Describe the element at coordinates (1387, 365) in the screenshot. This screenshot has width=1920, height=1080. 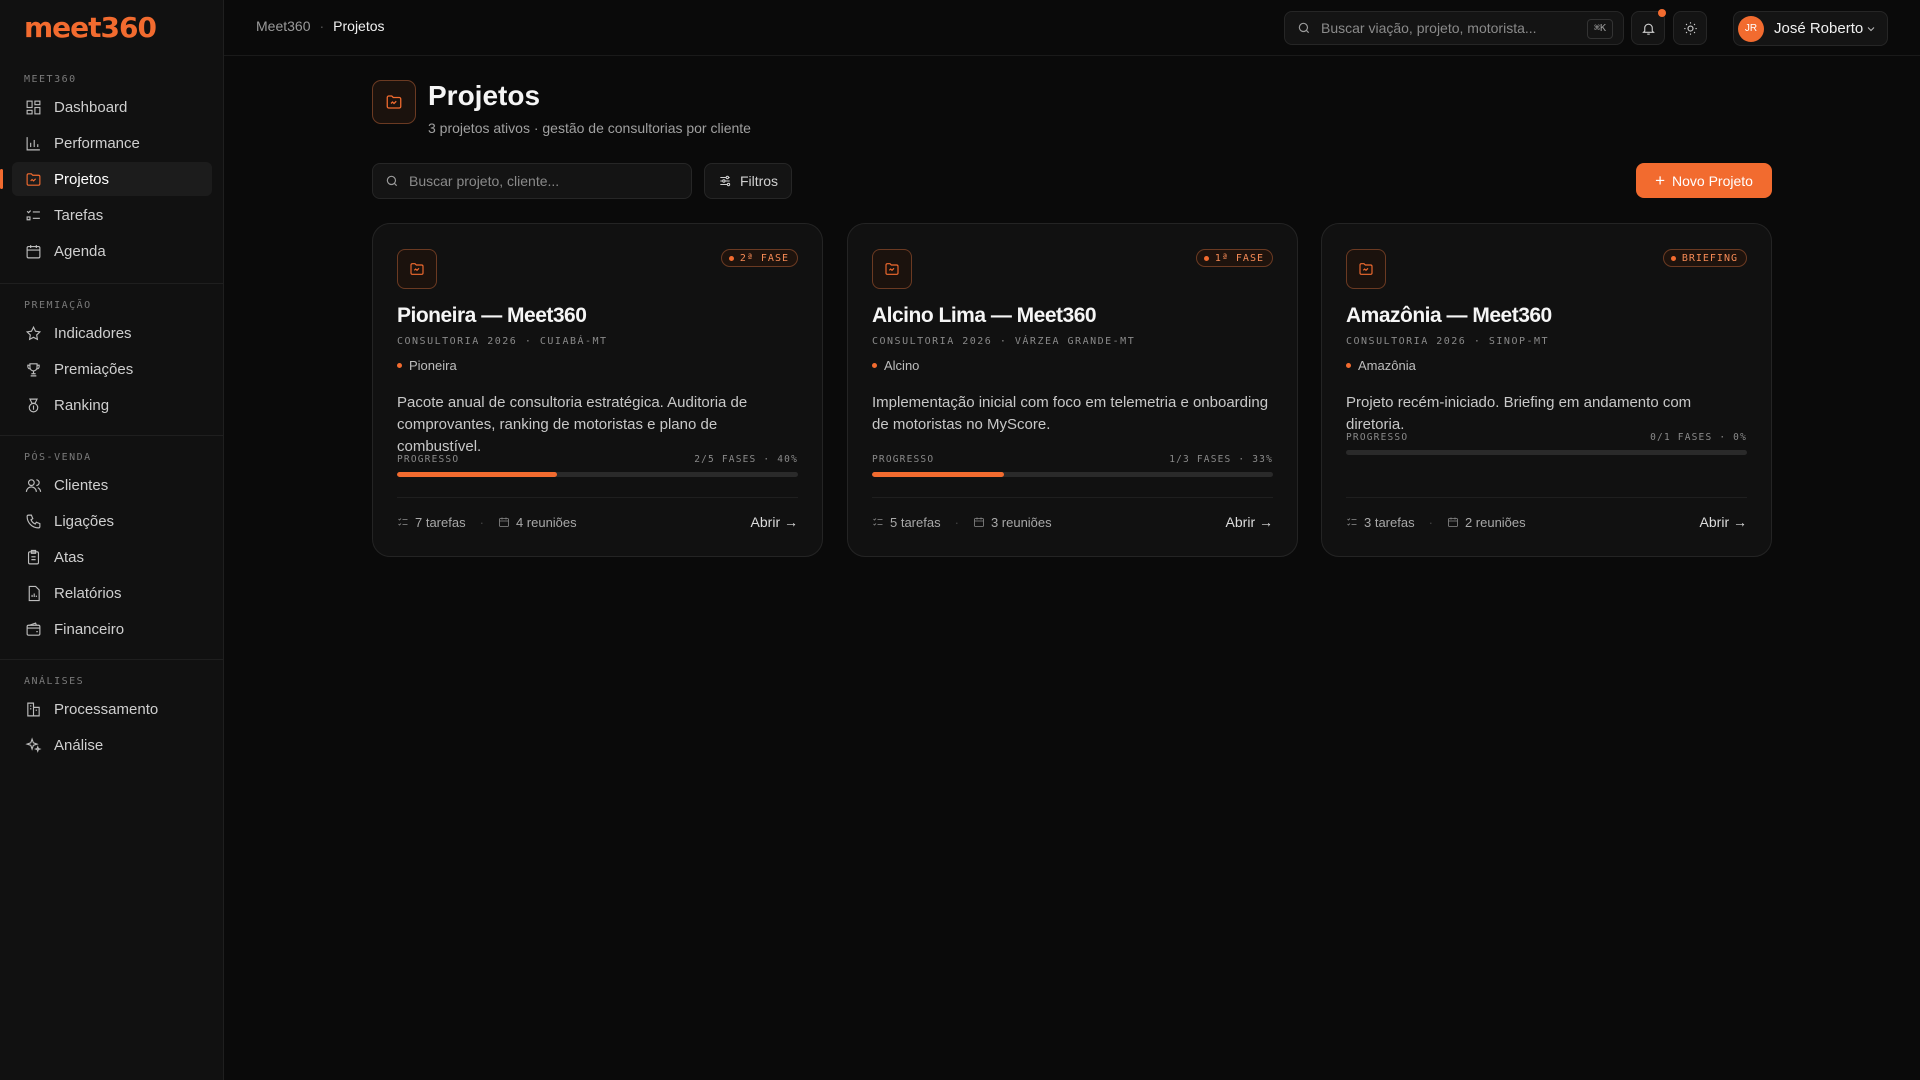
I see `project-client-name: Amazônia` at that location.